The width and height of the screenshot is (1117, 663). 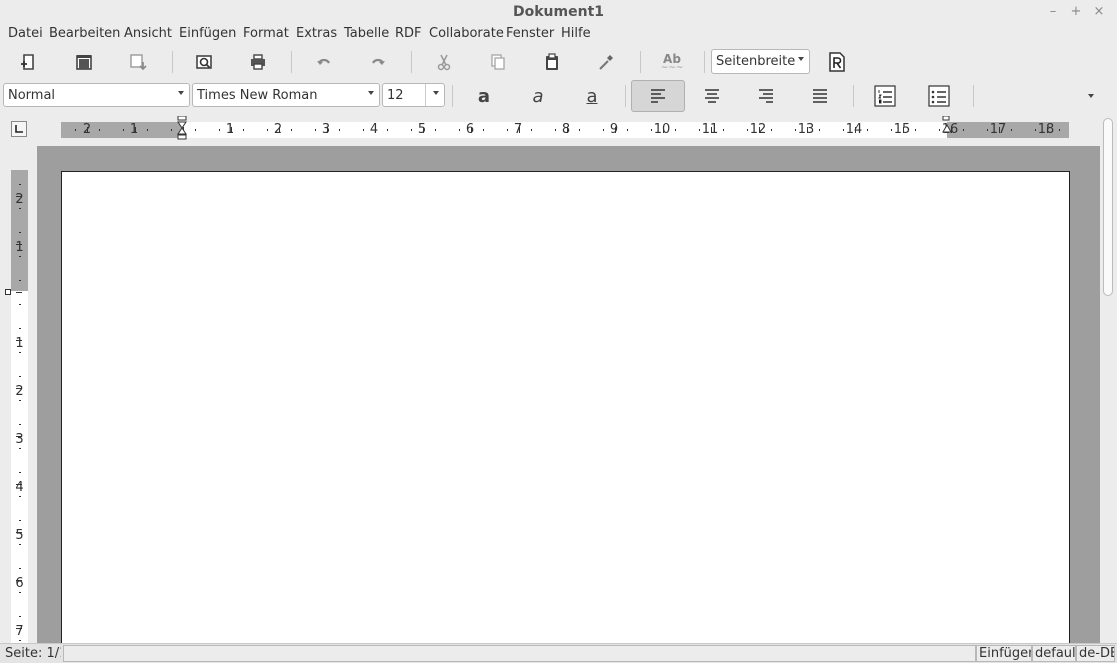 I want to click on format-painter-button, so click(x=606, y=62).